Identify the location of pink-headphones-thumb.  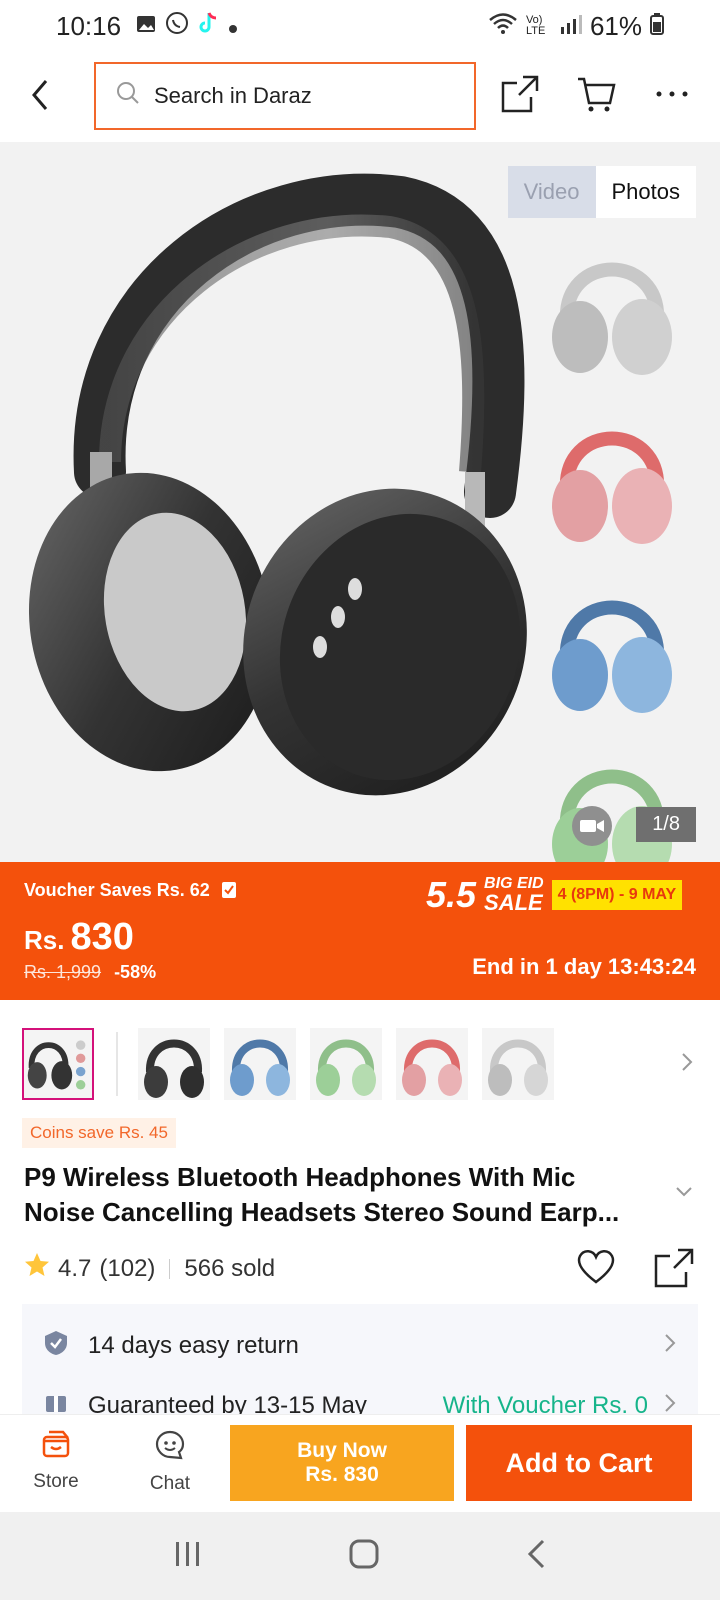
(612, 476).